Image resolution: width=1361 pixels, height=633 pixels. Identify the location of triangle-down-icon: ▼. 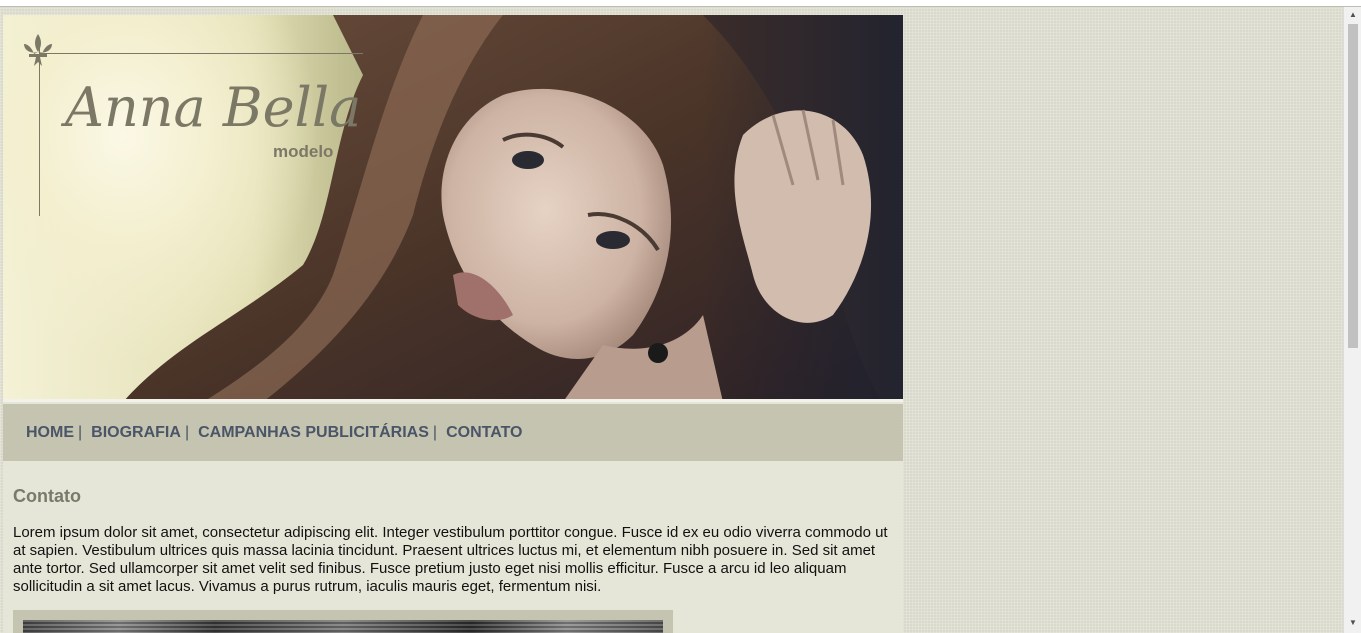
(1352, 623).